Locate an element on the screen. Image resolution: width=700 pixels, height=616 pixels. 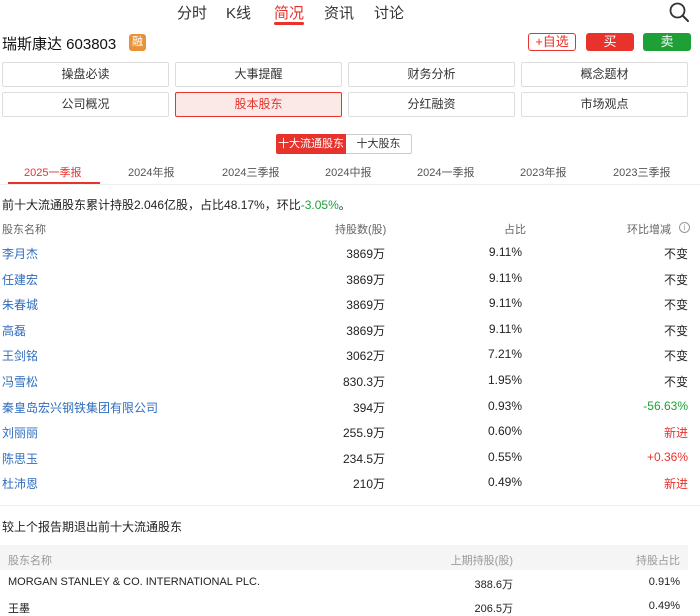
exit-header-name: 股东名称 is located at coordinates (30, 561).